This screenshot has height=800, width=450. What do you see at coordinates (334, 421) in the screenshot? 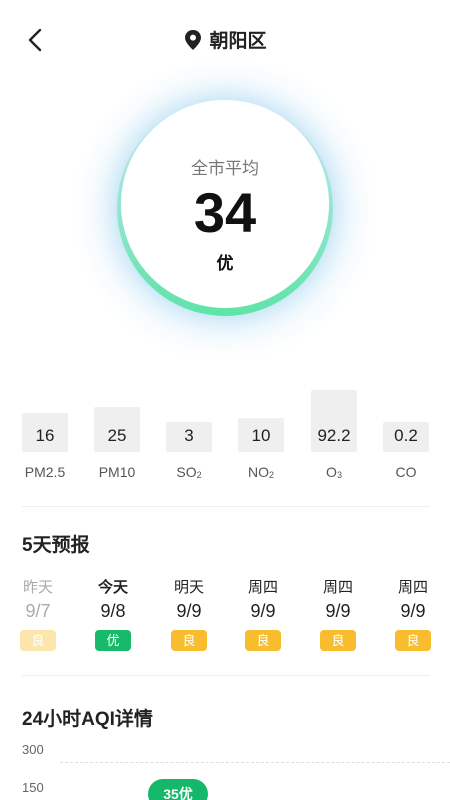
I see `pollutant-bar: 92.2` at bounding box center [334, 421].